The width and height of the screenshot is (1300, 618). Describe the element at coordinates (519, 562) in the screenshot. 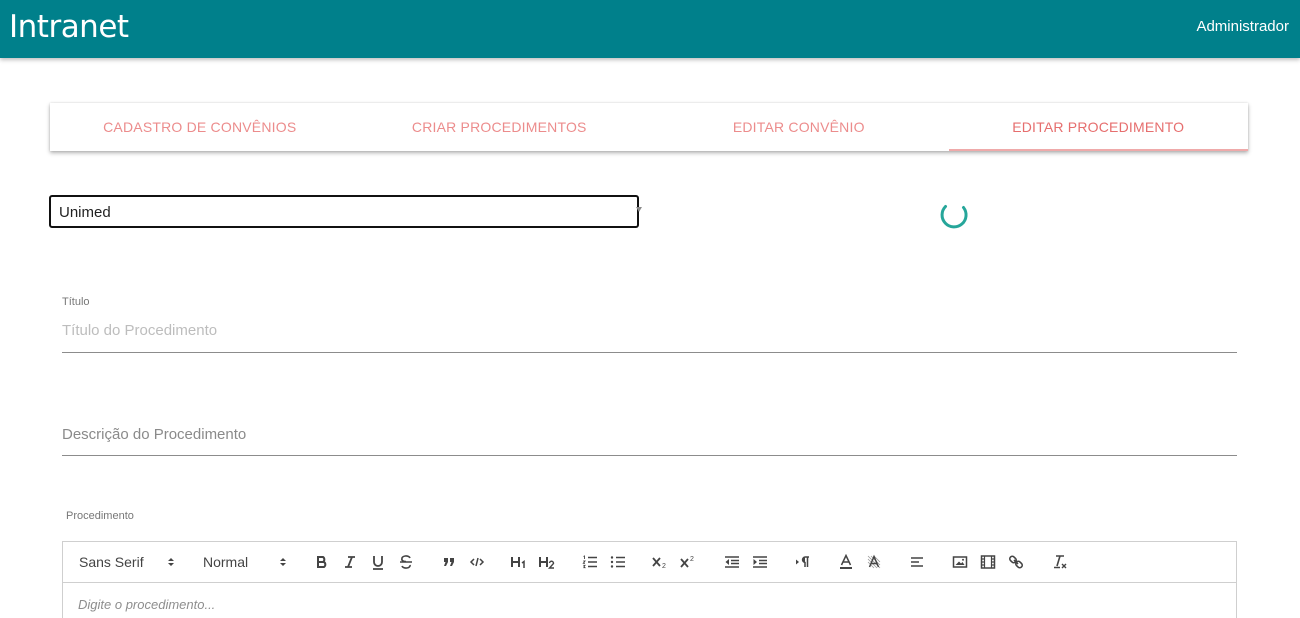

I see `header1-icon` at that location.